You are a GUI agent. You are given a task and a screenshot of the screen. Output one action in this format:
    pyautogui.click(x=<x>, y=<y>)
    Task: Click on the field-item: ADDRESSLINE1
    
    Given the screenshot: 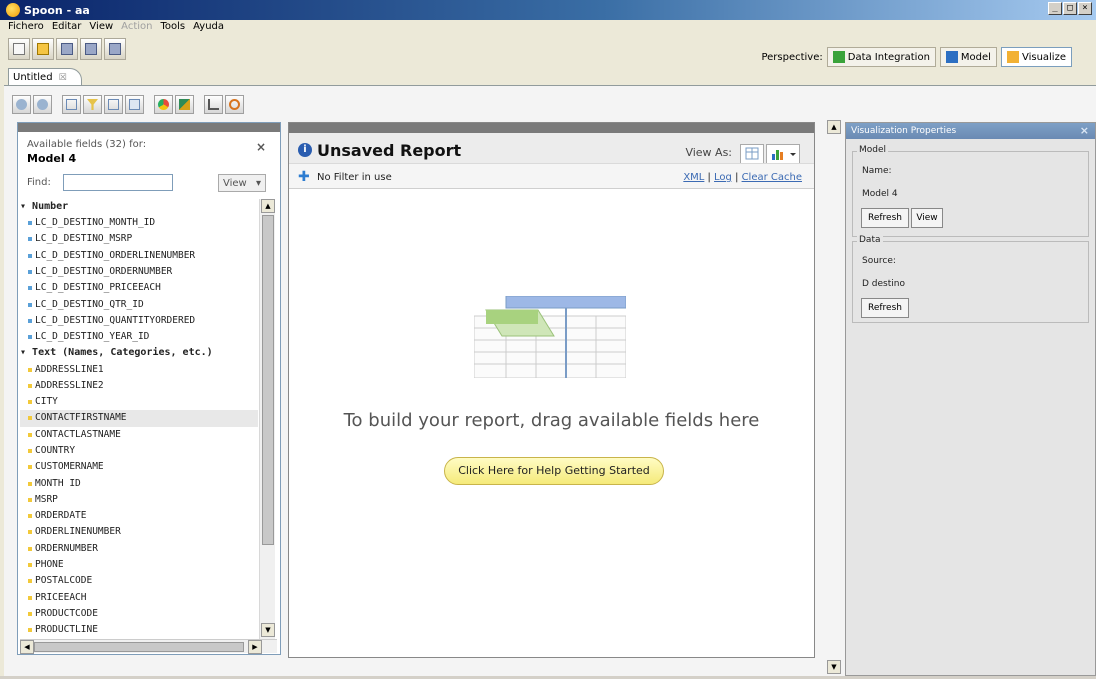 What is the action you would take?
    pyautogui.click(x=139, y=369)
    